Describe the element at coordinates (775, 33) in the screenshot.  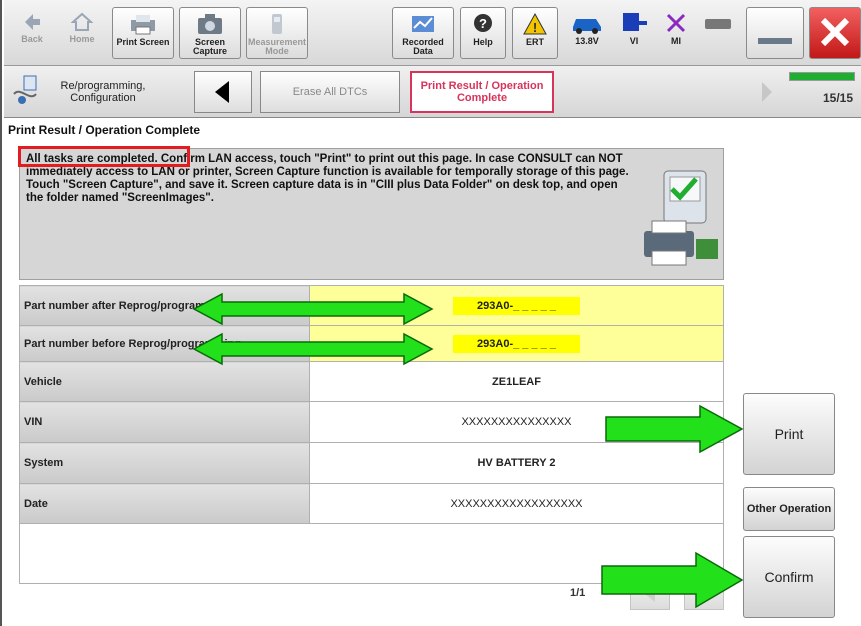
I see `minimize-button` at that location.